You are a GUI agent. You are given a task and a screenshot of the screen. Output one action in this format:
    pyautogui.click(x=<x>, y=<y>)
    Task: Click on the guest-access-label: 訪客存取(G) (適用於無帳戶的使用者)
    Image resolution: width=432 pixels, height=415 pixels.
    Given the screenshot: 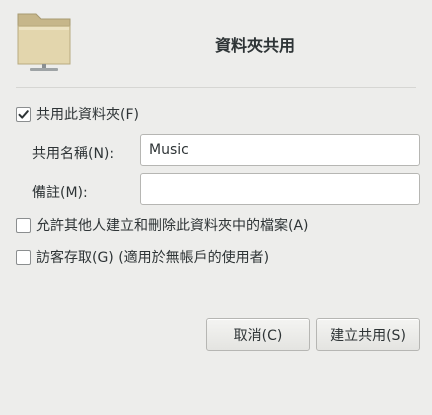 What is the action you would take?
    pyautogui.click(x=153, y=258)
    